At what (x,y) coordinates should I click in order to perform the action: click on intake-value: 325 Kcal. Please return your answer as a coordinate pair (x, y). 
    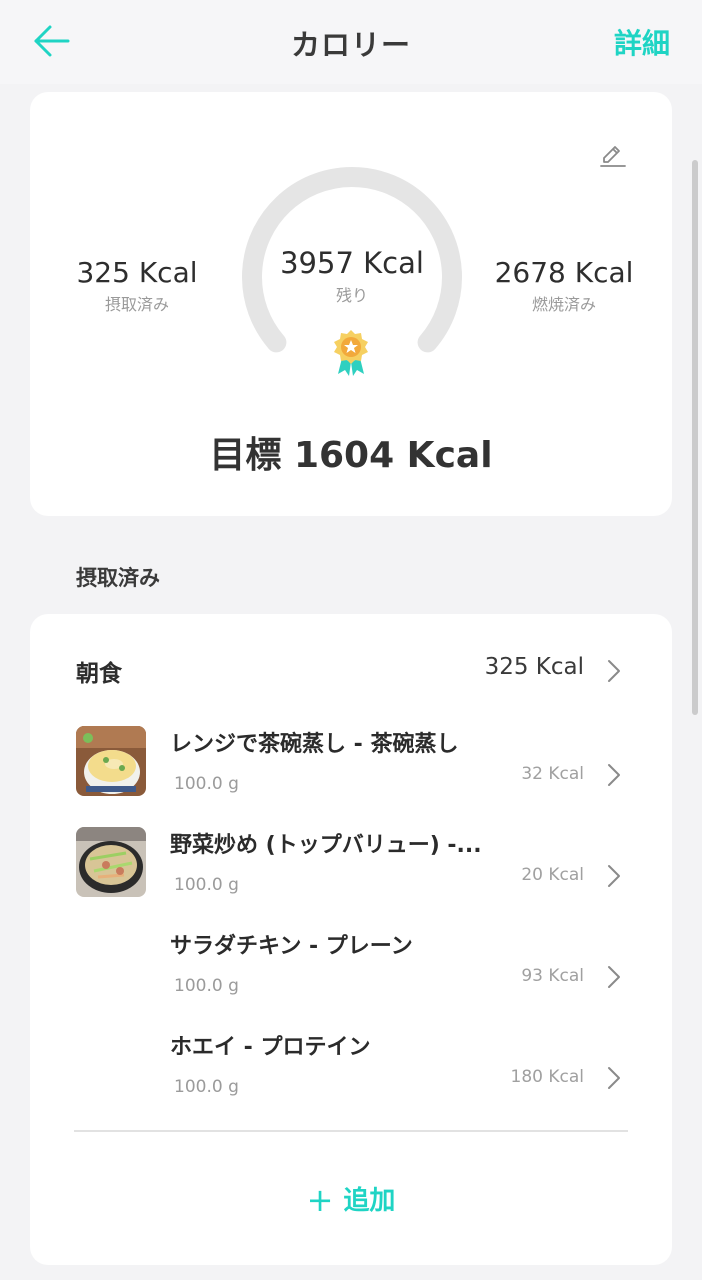
    Looking at the image, I should click on (137, 272).